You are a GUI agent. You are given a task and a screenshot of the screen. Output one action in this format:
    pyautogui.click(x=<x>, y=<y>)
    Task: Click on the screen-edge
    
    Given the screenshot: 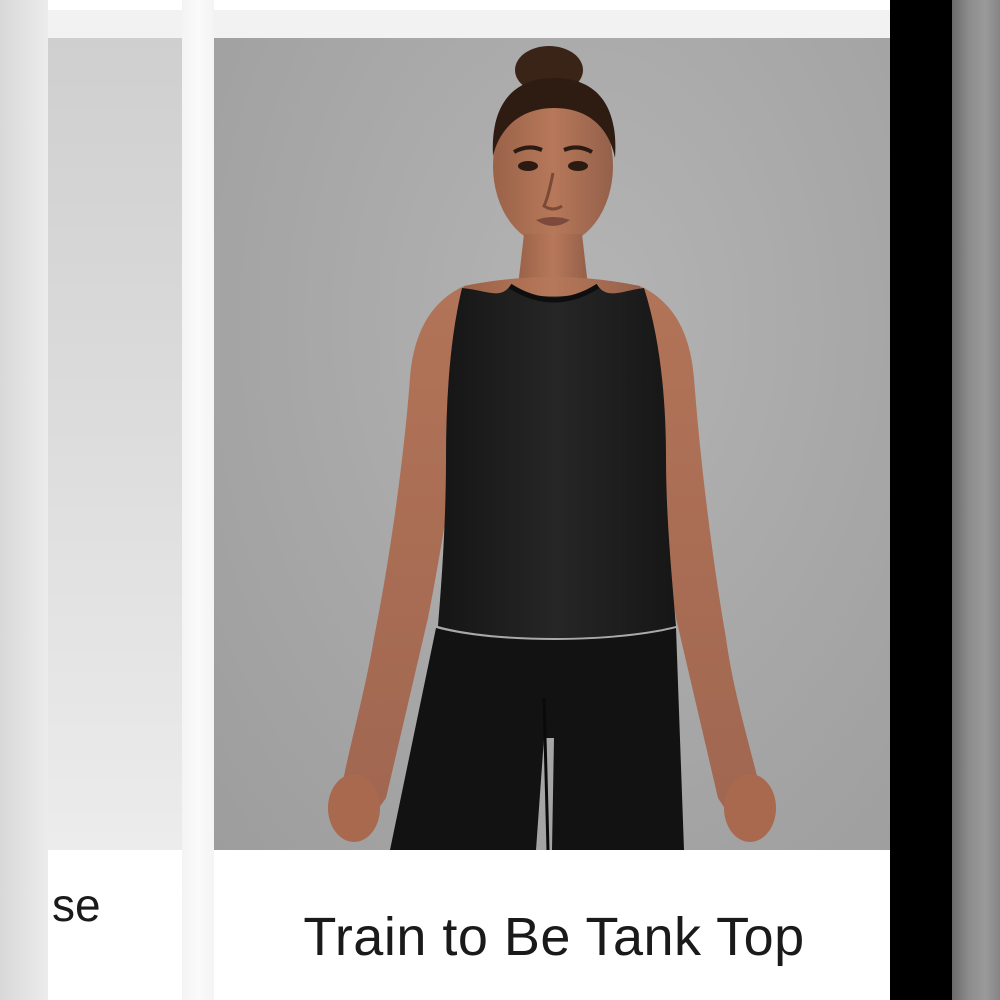 What is the action you would take?
    pyautogui.click(x=921, y=500)
    